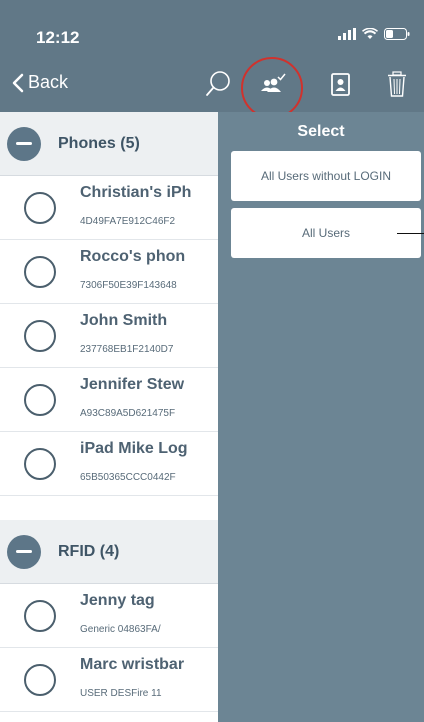  What do you see at coordinates (397, 34) in the screenshot?
I see `battery-icon` at bounding box center [397, 34].